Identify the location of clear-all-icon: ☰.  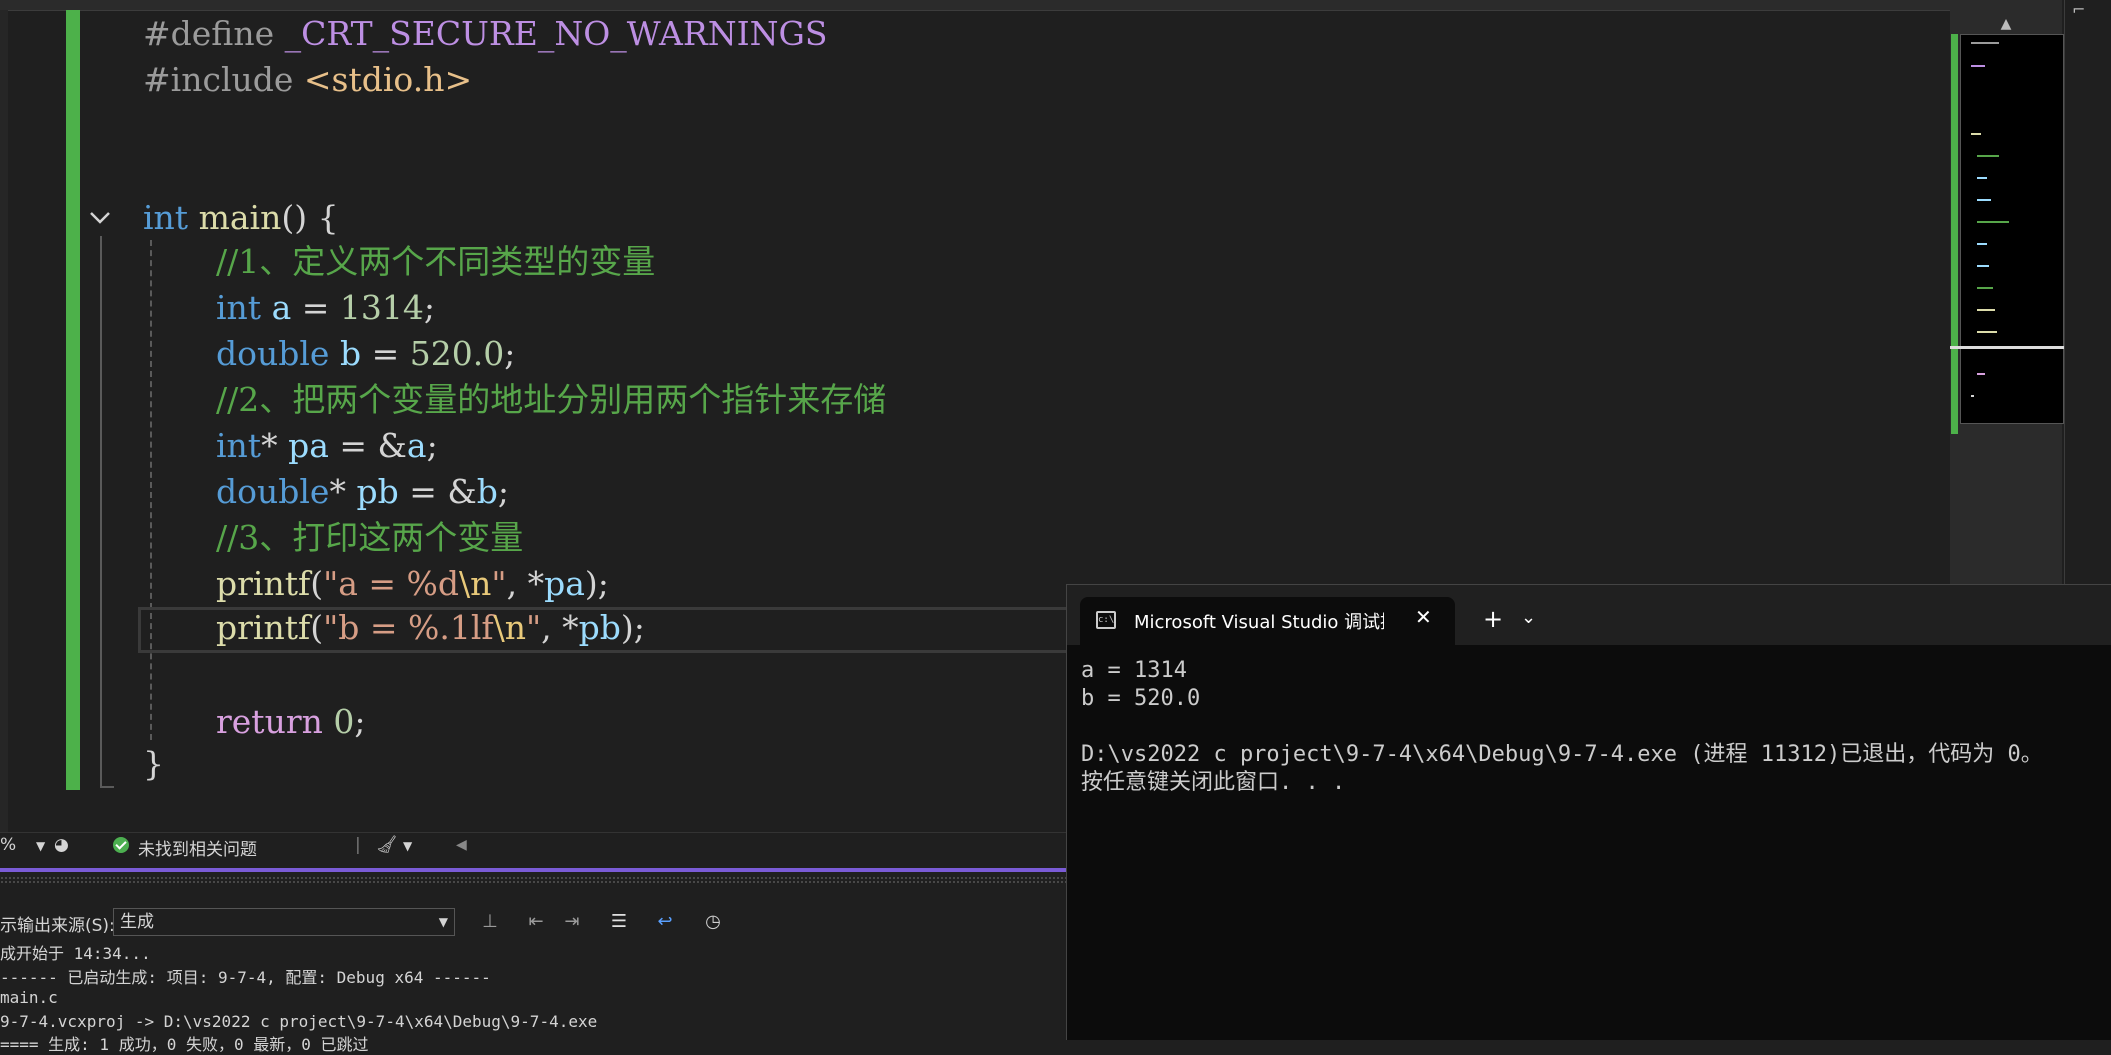
(619, 922).